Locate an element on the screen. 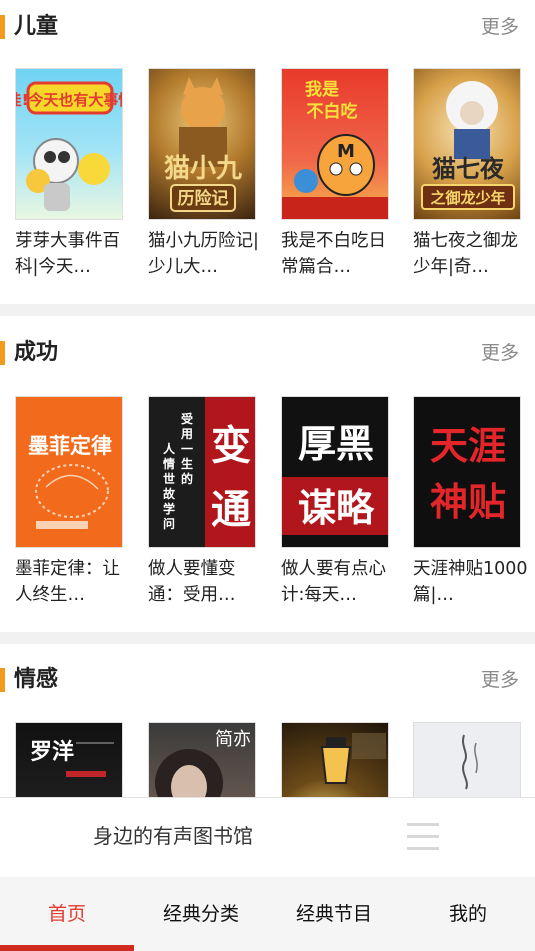  cover-title-text: 罗洋 is located at coordinates (52, 752).